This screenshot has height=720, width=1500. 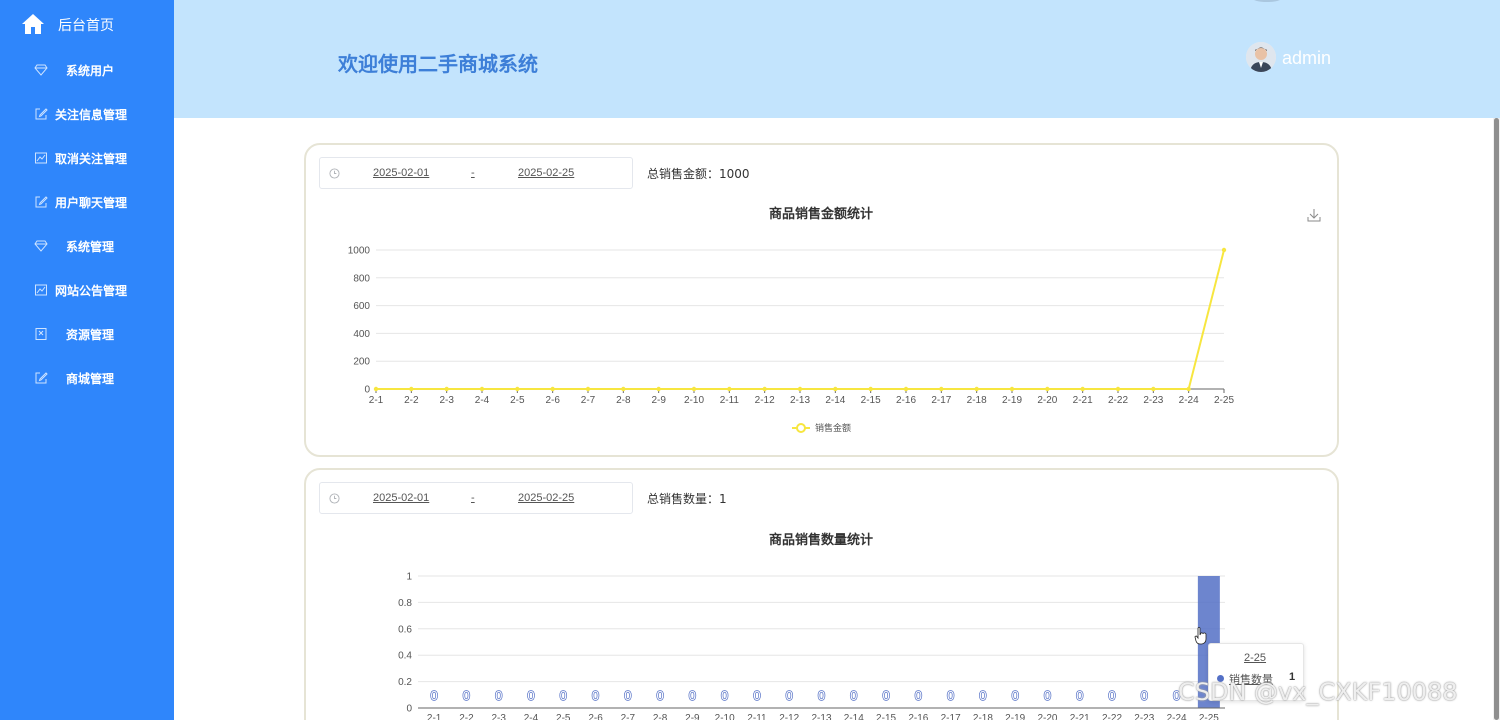 What do you see at coordinates (359, 251) in the screenshot?
I see `y-tick-label: 1000` at bounding box center [359, 251].